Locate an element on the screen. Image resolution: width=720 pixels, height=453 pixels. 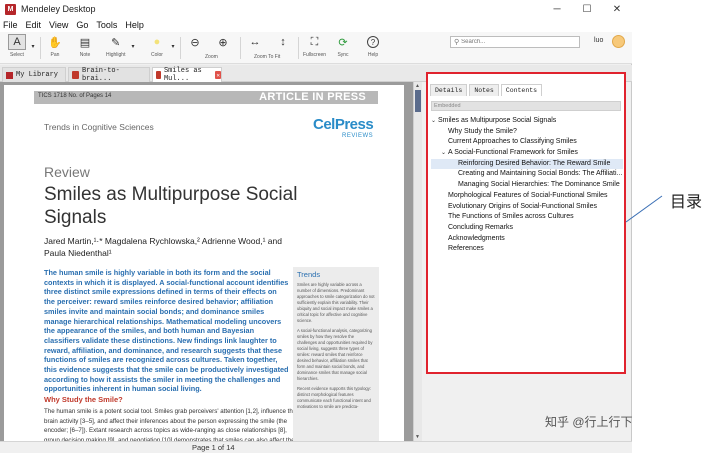
toc-item-label: A Social-Functional Framework for Smiles is located at coordinates (513, 153).